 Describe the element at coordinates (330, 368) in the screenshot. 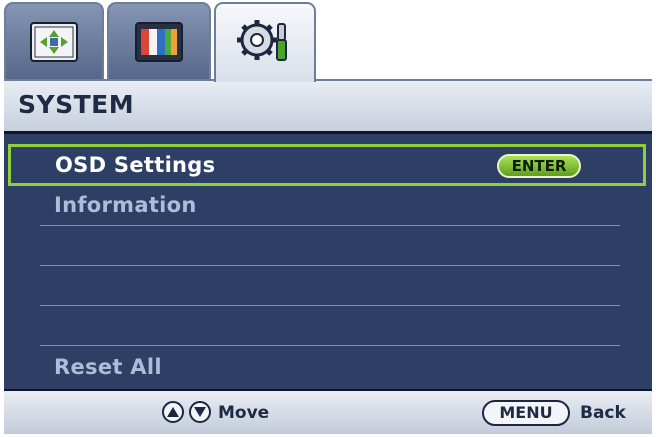

I see `menu-item-reset-all: Reset All` at that location.